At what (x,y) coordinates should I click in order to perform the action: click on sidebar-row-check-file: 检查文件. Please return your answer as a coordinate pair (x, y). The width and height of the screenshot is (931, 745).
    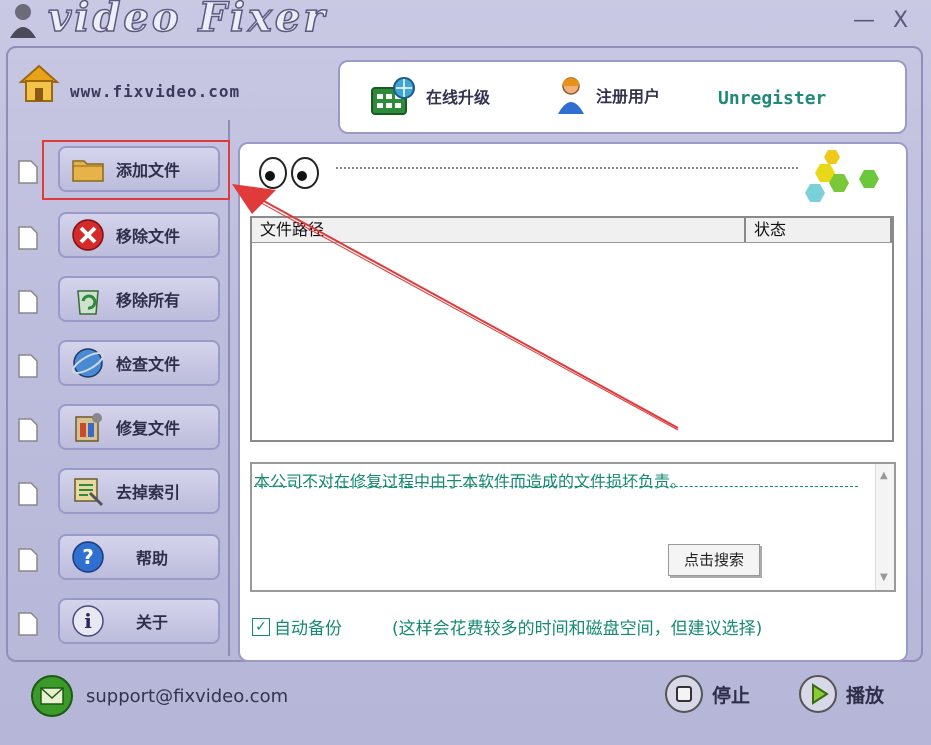
    Looking at the image, I should click on (123, 365).